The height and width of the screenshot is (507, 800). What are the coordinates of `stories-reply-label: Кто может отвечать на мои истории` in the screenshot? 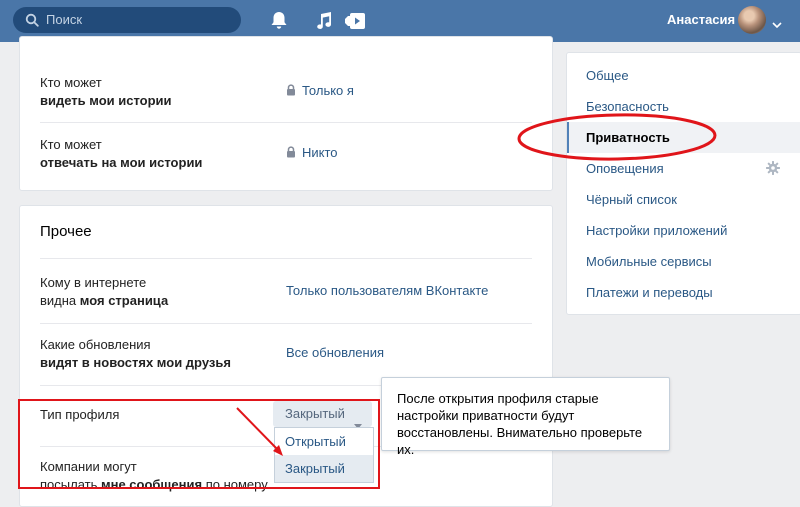 It's located at (121, 153).